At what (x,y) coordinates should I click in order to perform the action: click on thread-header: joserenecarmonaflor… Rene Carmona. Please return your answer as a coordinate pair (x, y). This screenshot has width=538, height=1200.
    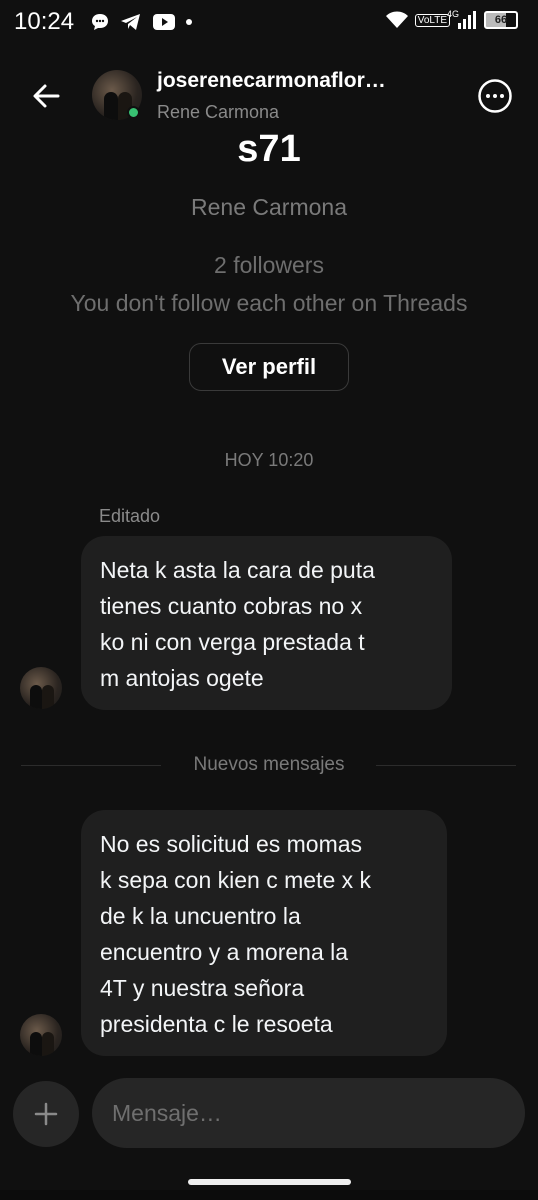
    Looking at the image, I should click on (269, 96).